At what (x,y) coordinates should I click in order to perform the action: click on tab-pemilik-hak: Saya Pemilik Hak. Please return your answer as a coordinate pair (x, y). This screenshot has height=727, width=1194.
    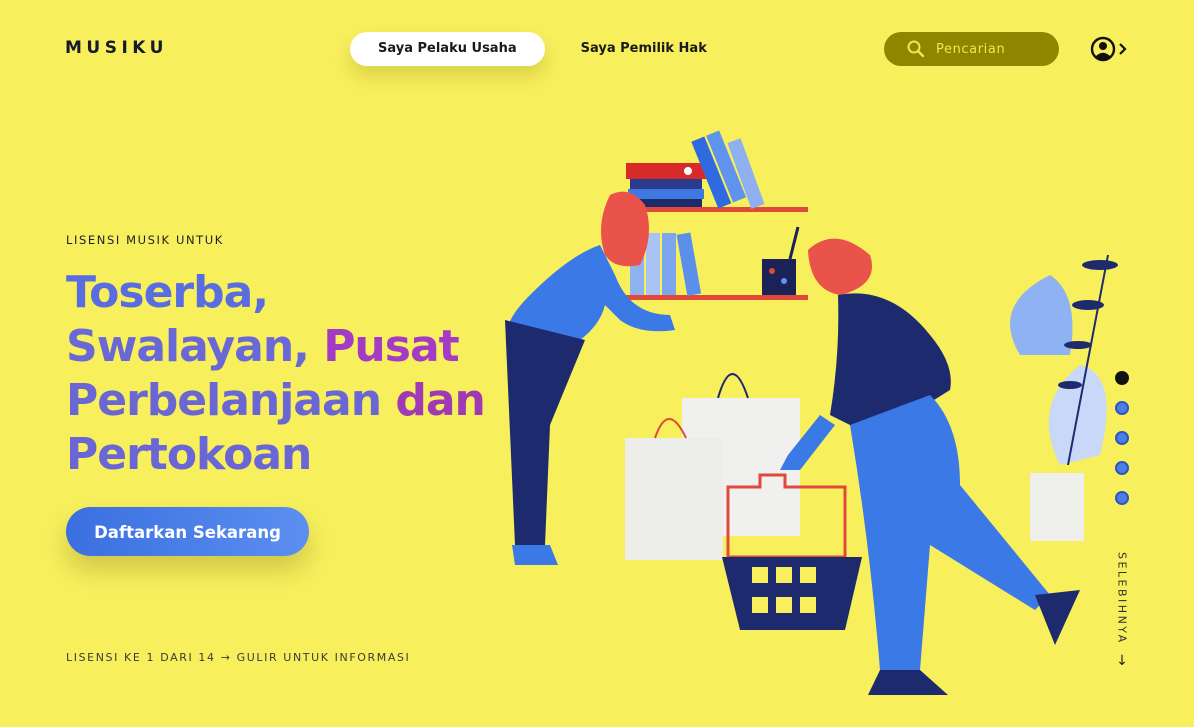
    Looking at the image, I should click on (644, 49).